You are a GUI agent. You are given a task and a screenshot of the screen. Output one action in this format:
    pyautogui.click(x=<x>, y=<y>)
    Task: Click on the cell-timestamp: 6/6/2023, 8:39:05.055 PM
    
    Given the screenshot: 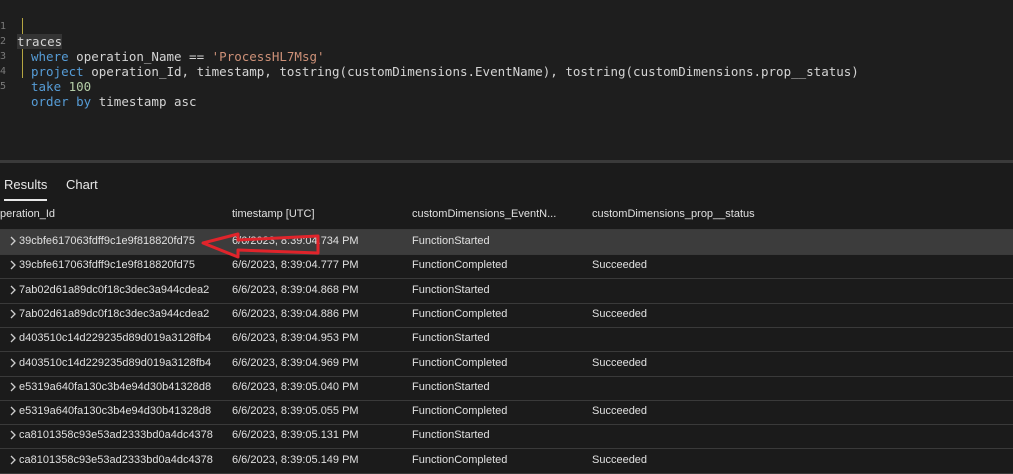 What is the action you would take?
    pyautogui.click(x=295, y=411)
    